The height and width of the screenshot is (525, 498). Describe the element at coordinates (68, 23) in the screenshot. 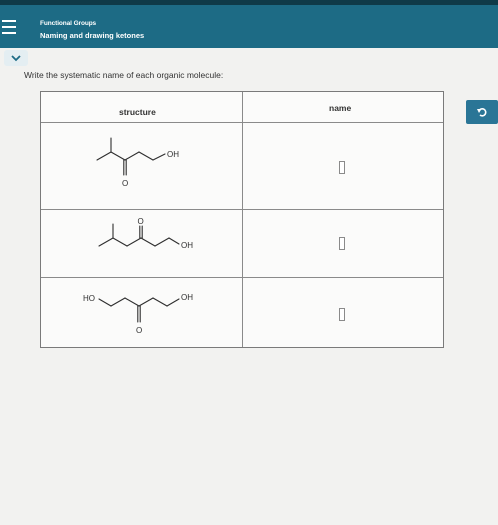

I see `header-title: Functional Groups` at that location.